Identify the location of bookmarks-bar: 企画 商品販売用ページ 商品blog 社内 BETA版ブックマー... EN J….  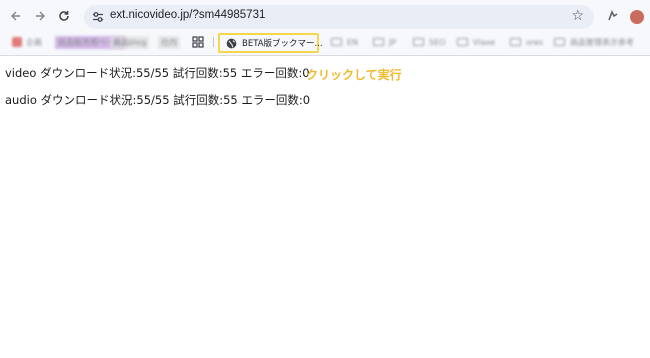
(325, 42).